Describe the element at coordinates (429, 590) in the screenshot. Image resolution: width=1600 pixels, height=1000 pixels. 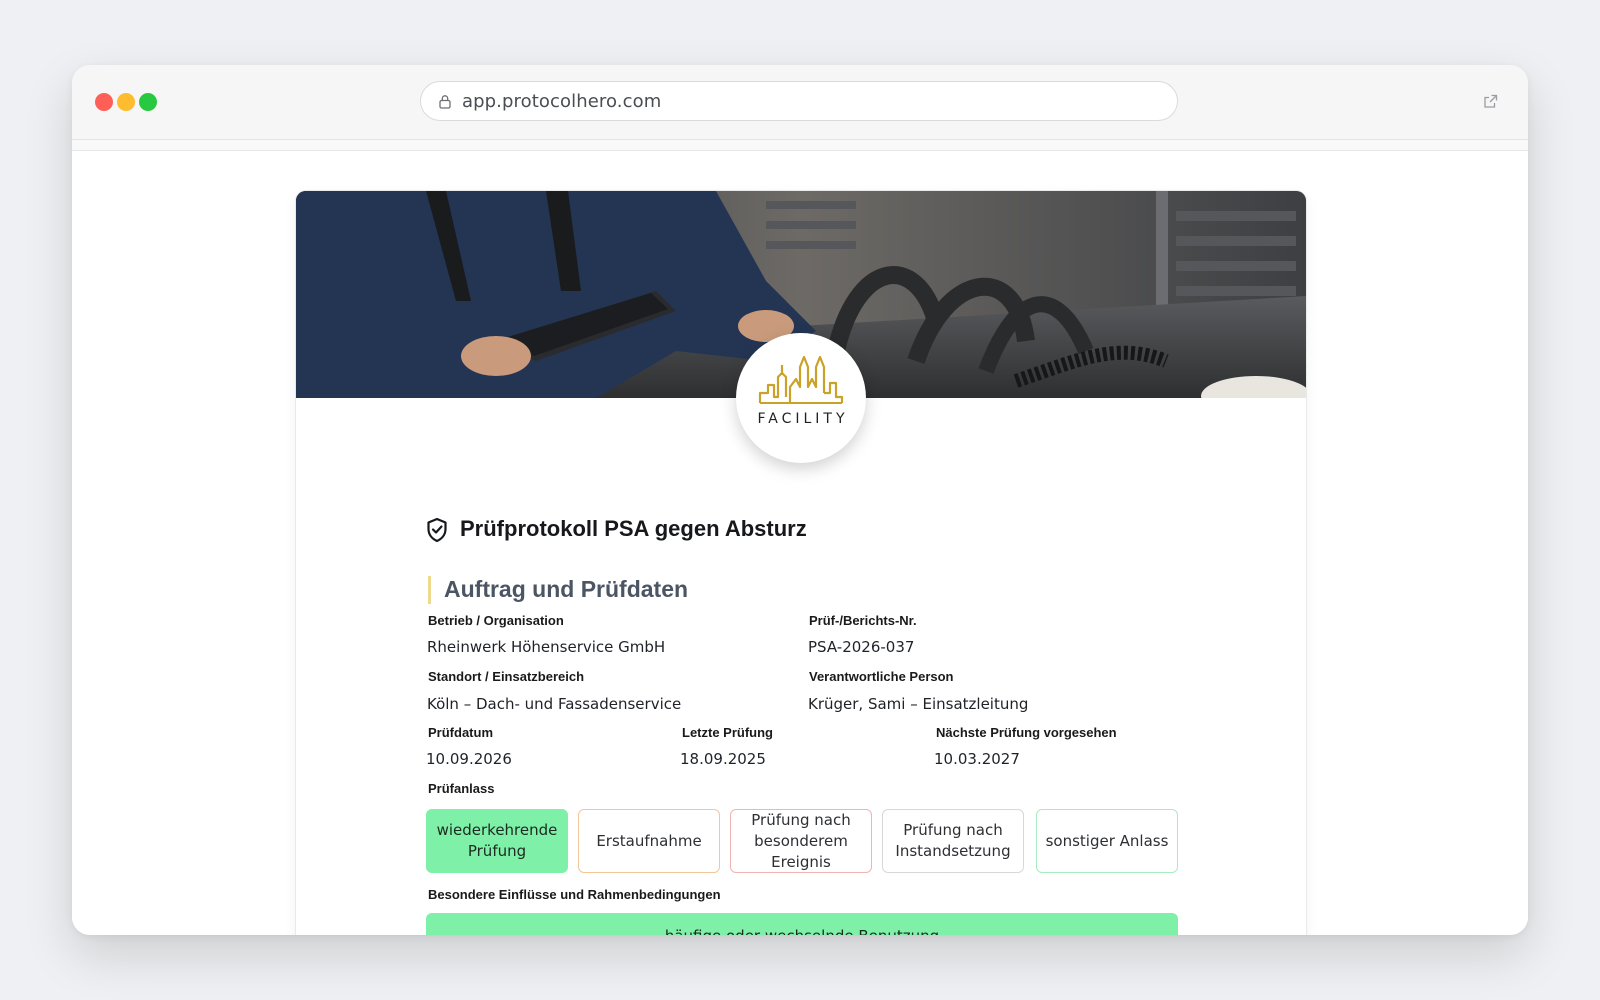
I see `section-accent-bar` at that location.